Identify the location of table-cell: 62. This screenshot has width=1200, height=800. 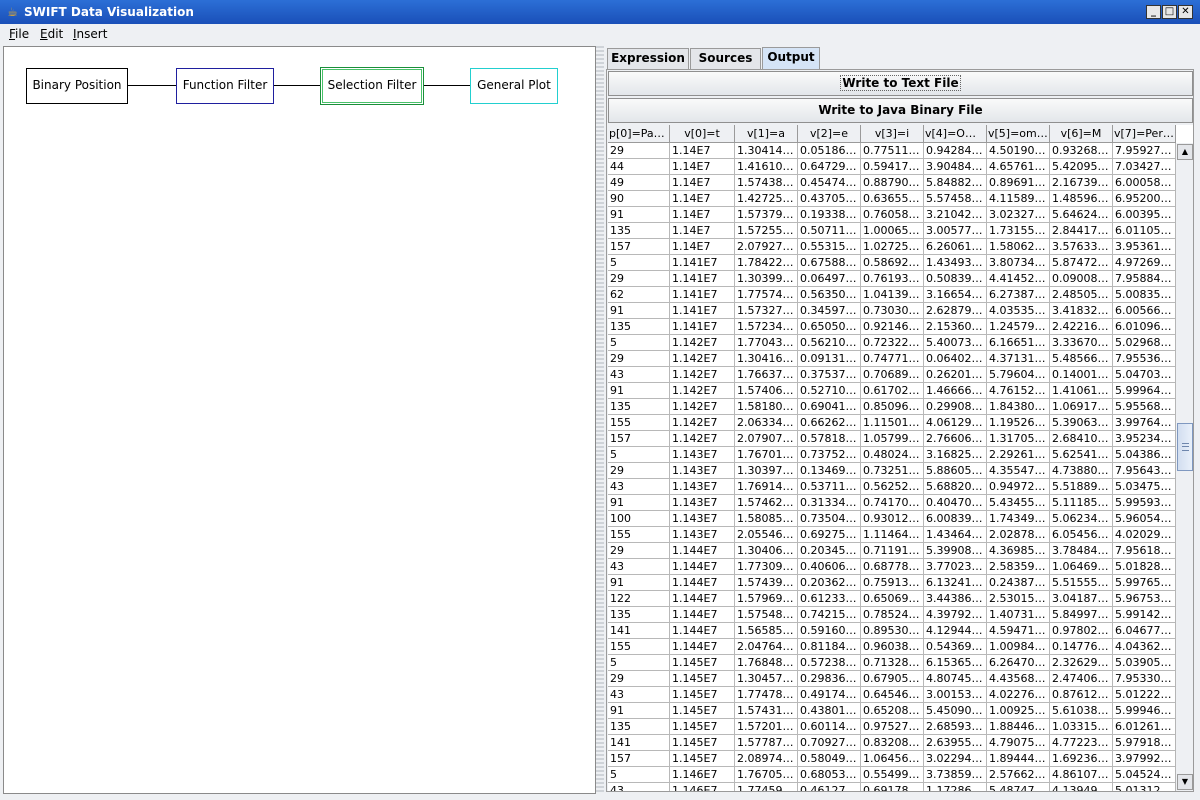
(639, 295).